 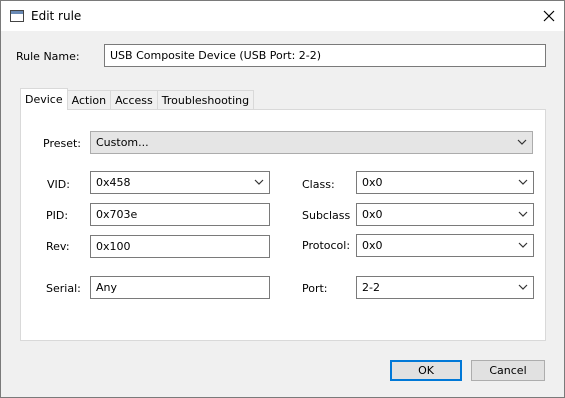 I want to click on serial-input: Any, so click(x=180, y=287).